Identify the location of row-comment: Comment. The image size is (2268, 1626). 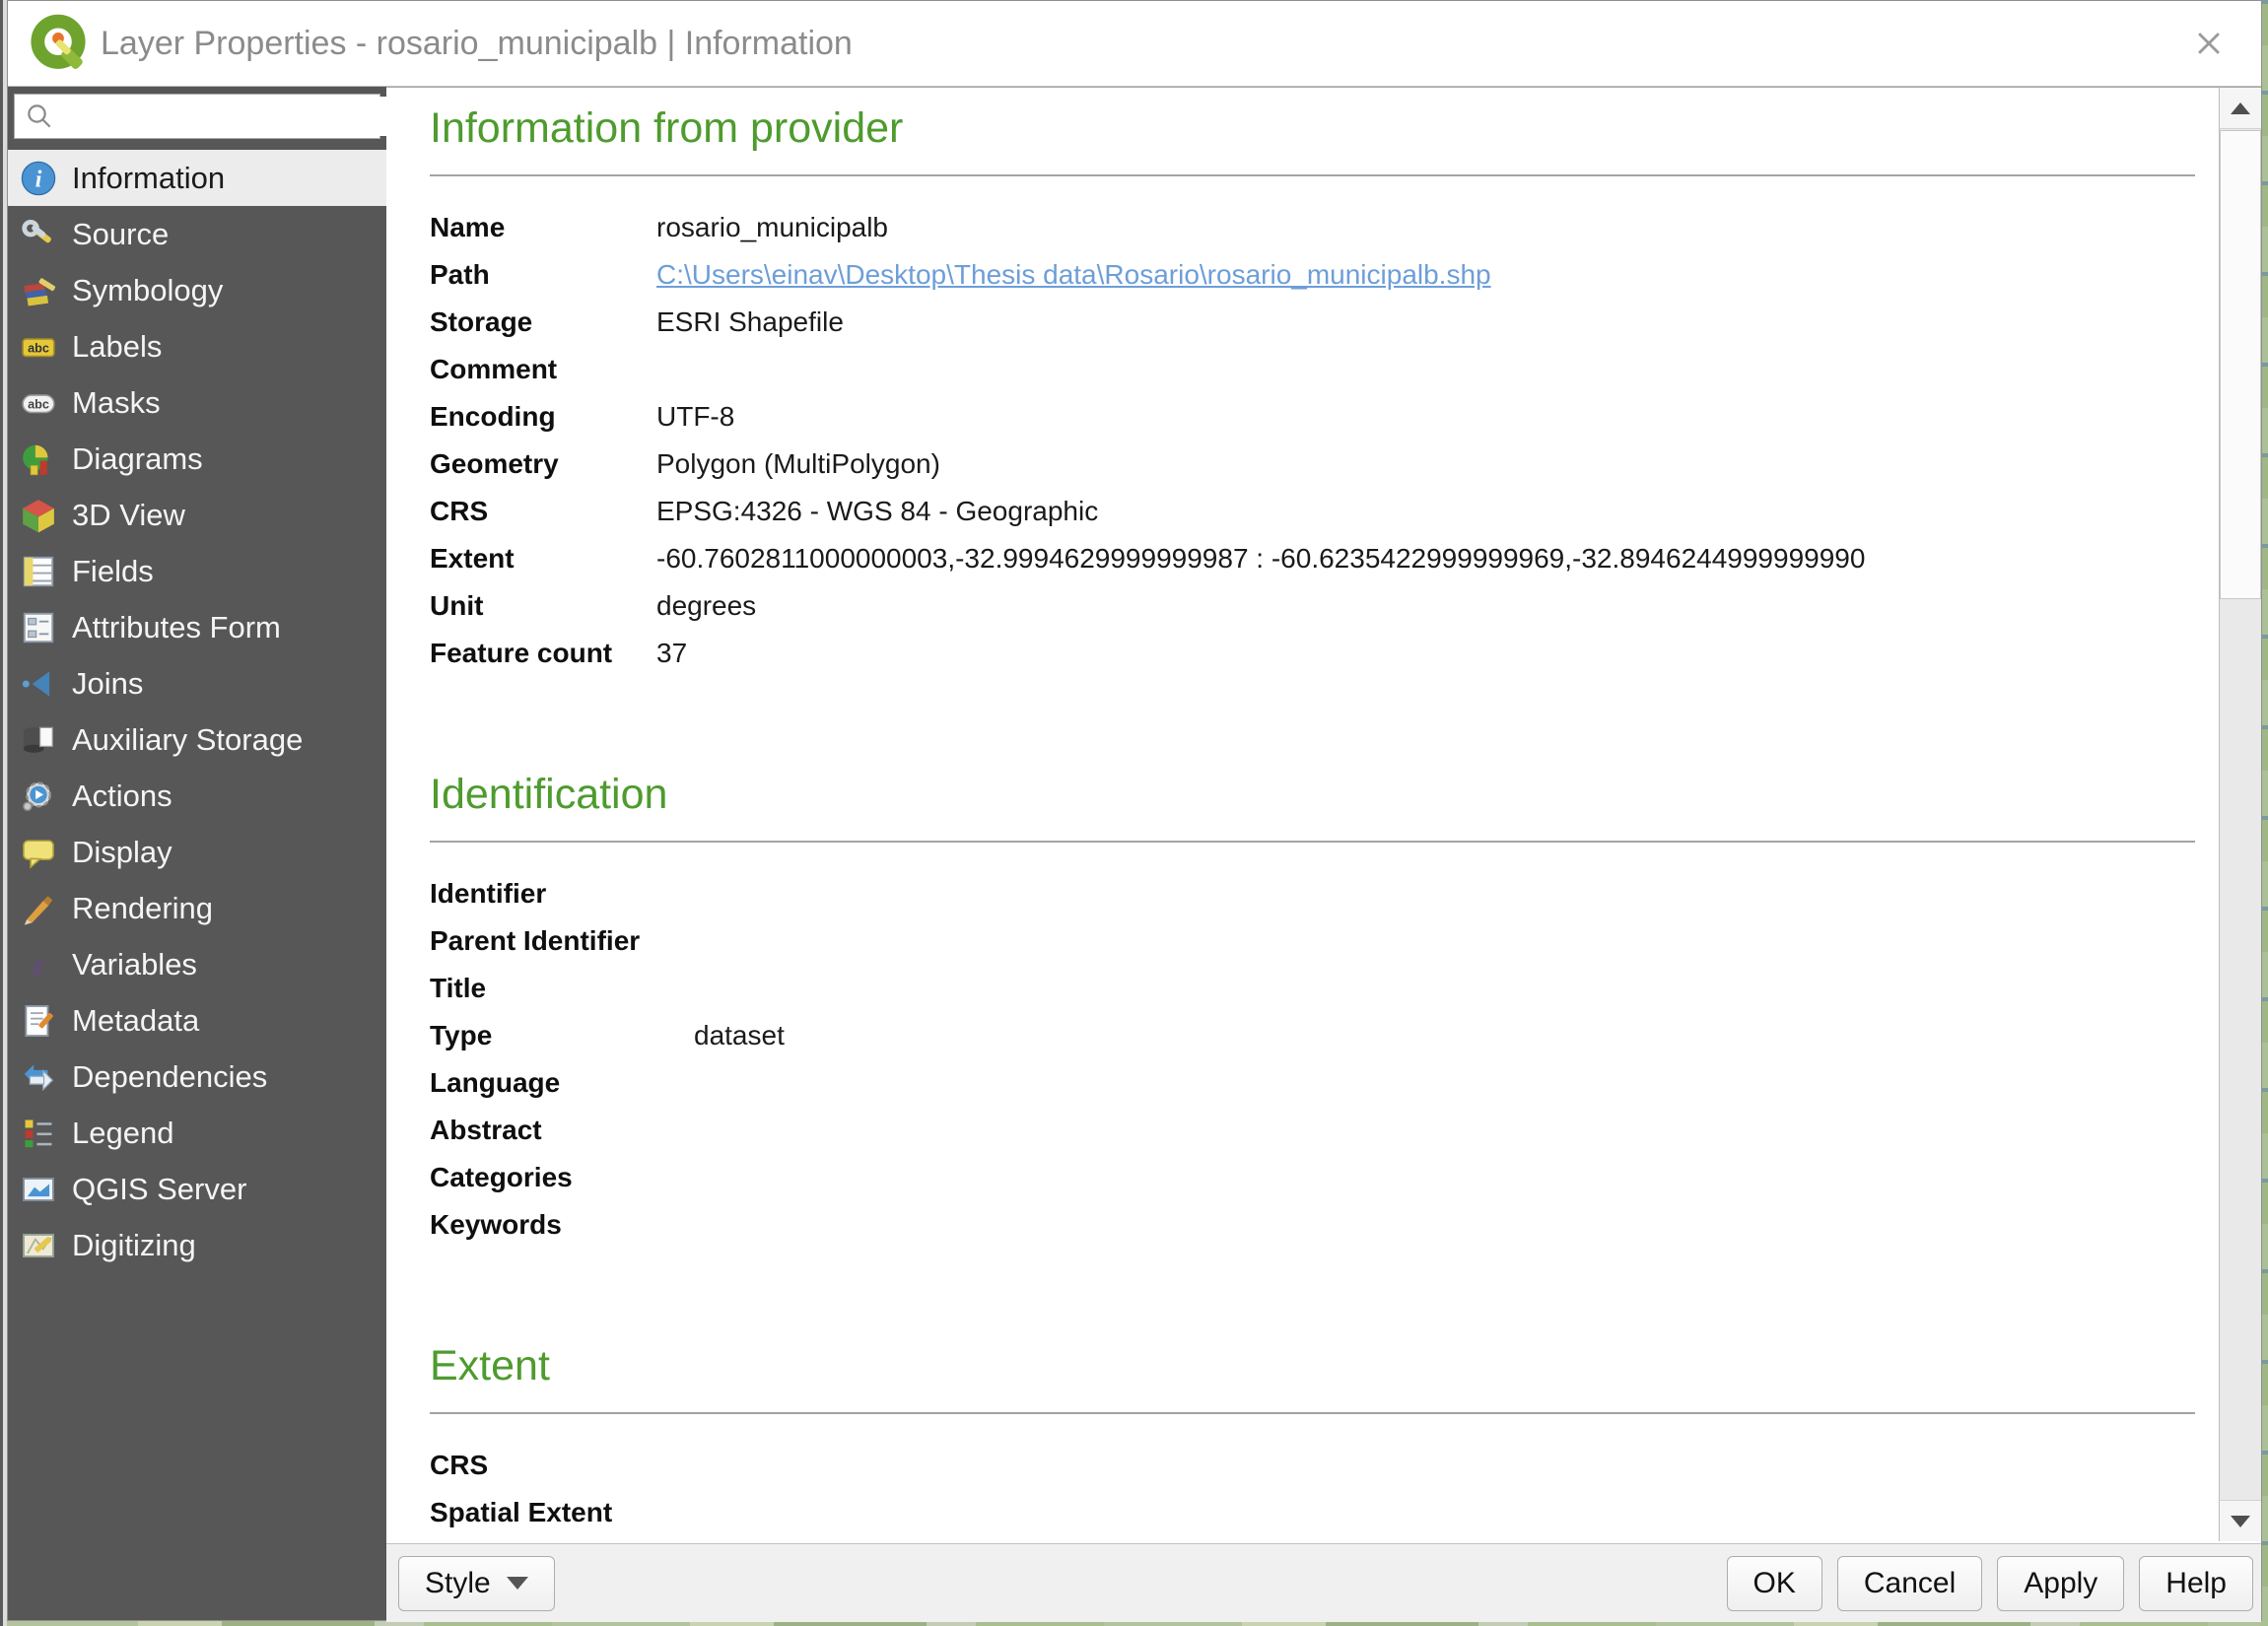
(1313, 369).